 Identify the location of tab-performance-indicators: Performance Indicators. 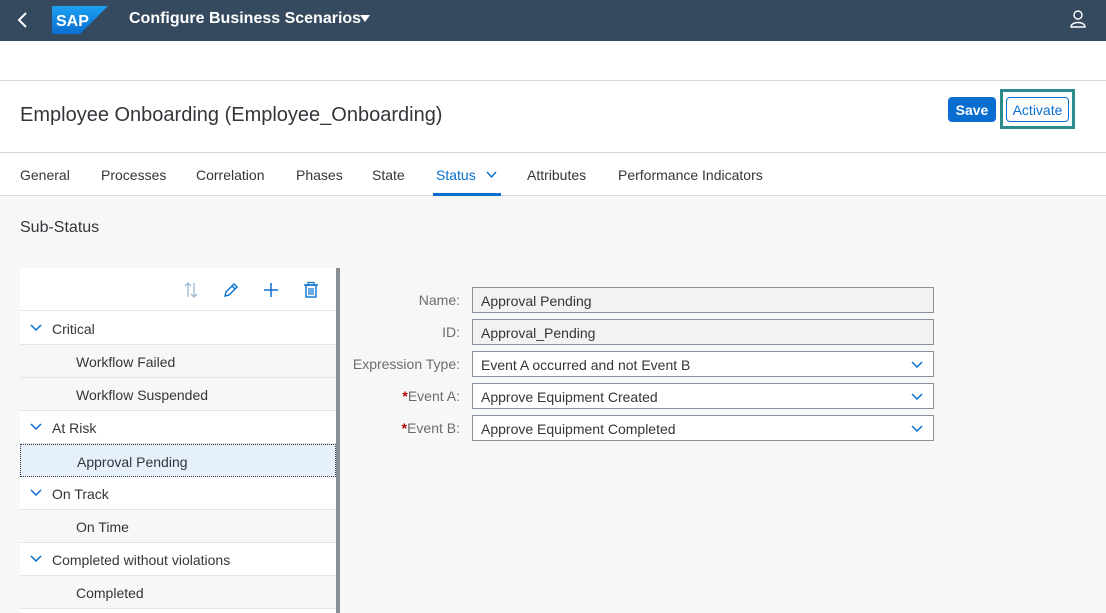
(690, 175).